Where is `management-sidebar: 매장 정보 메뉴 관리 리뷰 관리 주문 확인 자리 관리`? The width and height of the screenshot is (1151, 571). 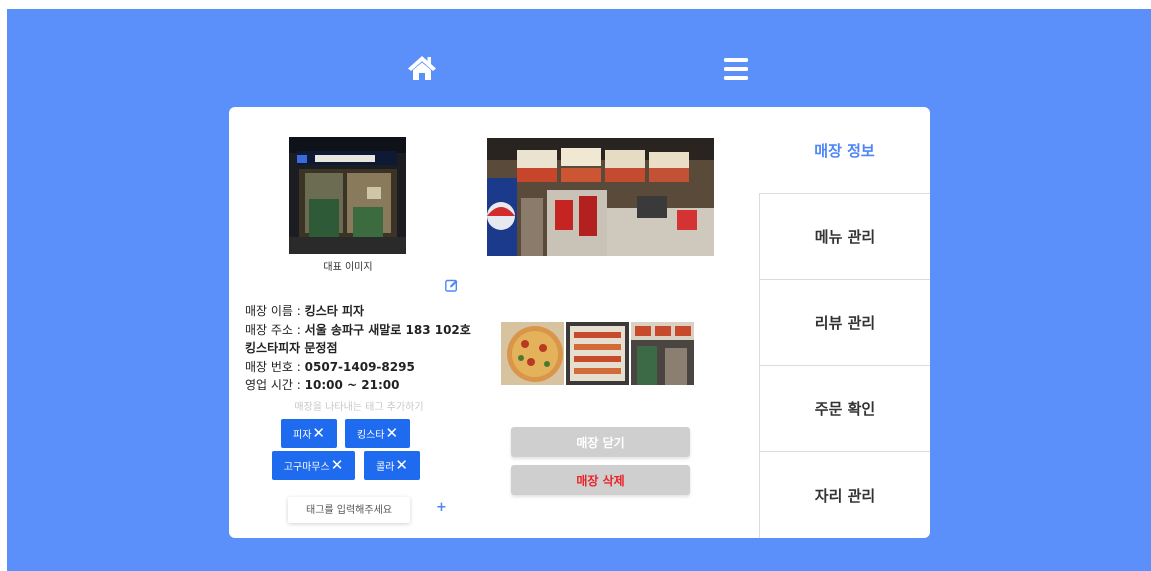
management-sidebar: 매장 정보 메뉴 관리 리뷰 관리 주문 확인 자리 관리 is located at coordinates (844, 322).